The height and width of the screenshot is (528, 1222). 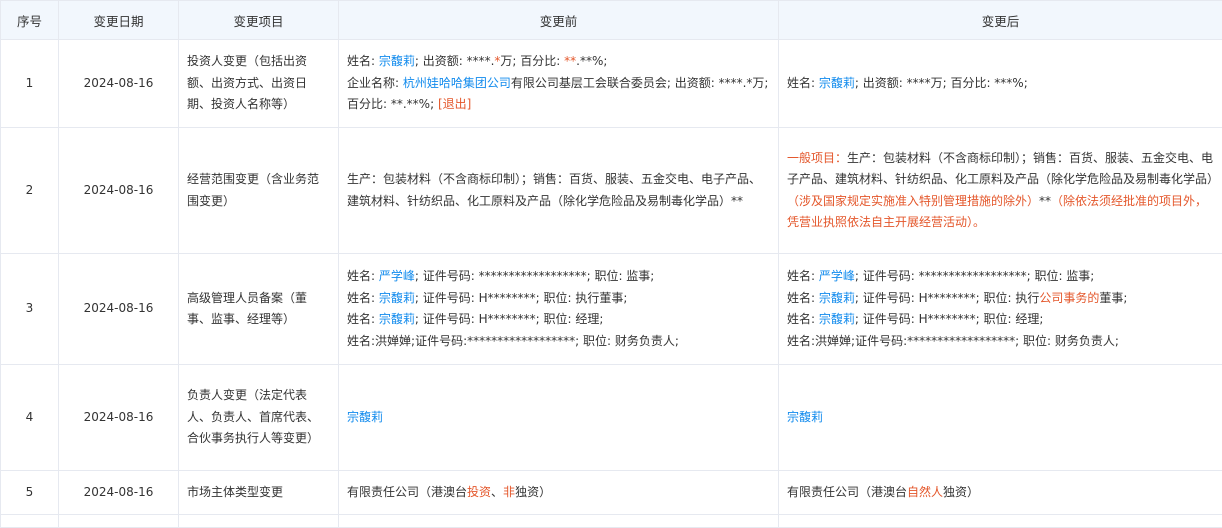 I want to click on highlight-text: 一般项目：, so click(x=817, y=158).